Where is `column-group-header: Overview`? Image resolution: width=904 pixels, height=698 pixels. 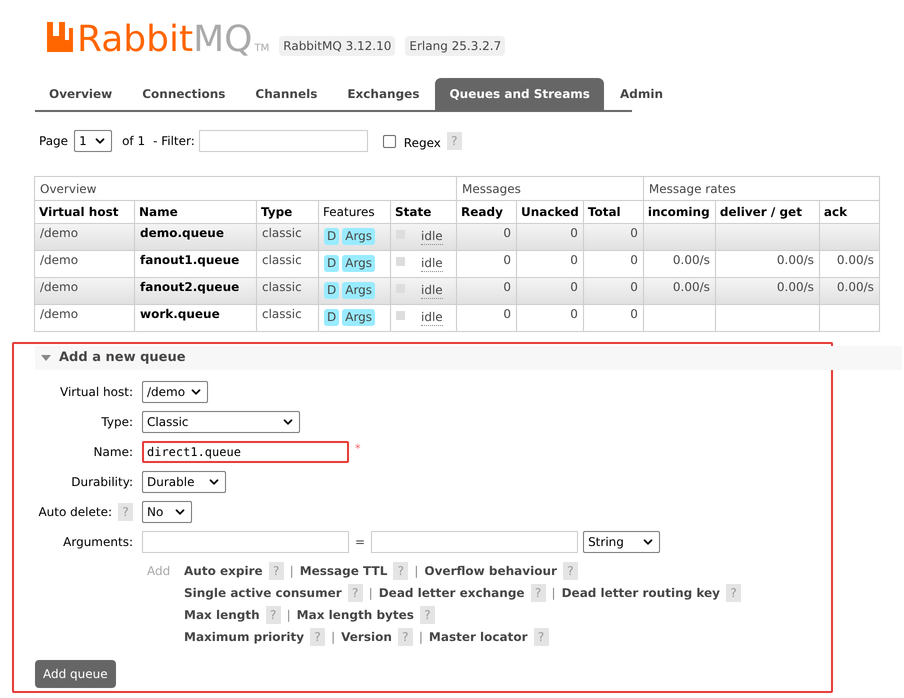 column-group-header: Overview is located at coordinates (245, 188).